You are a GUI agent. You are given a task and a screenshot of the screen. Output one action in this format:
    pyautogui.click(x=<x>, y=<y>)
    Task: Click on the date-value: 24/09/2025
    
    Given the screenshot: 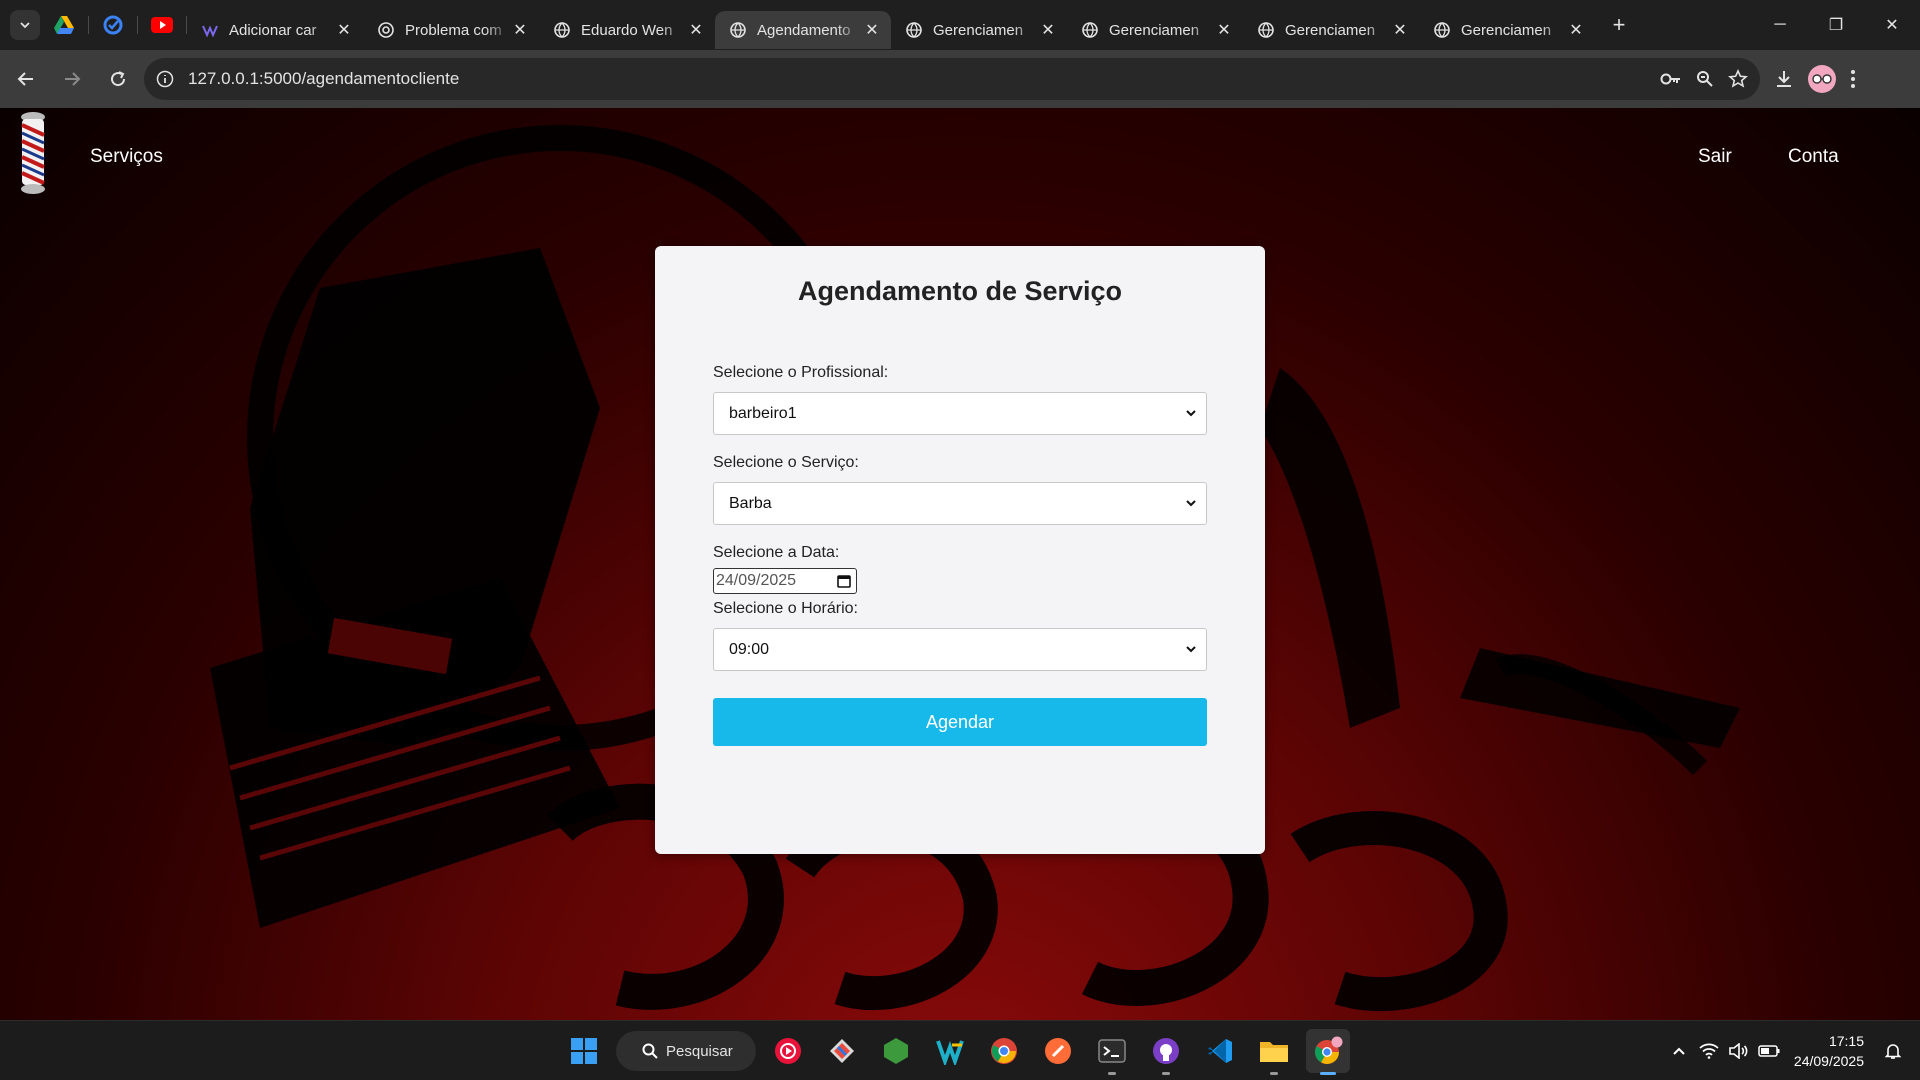 What is the action you would take?
    pyautogui.click(x=756, y=580)
    